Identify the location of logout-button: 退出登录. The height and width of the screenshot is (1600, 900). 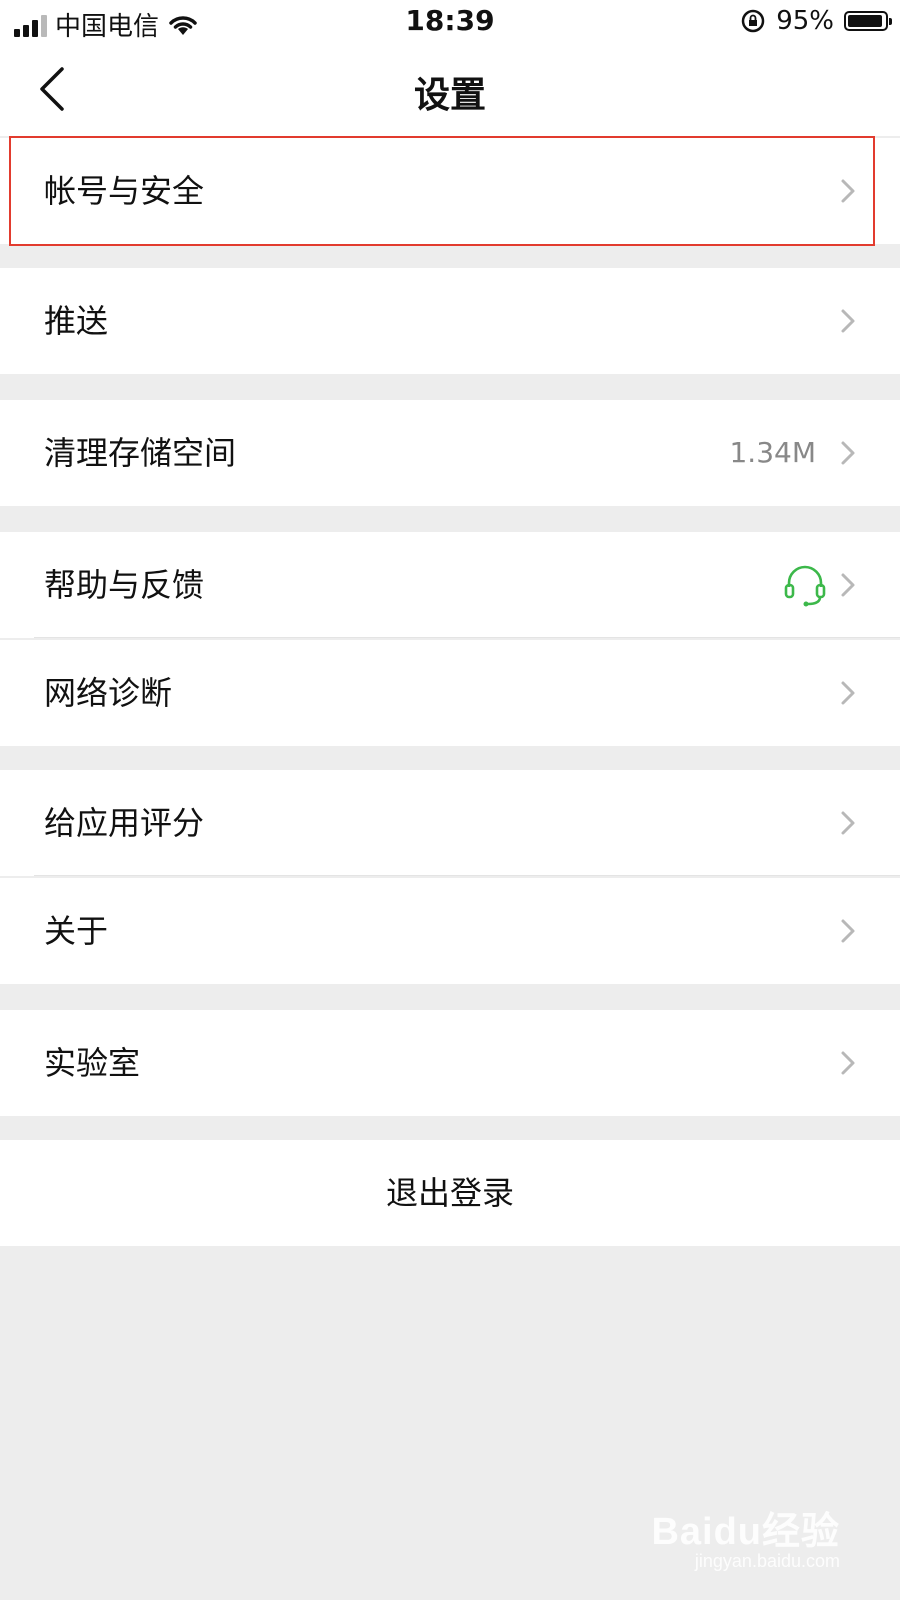
(450, 1193).